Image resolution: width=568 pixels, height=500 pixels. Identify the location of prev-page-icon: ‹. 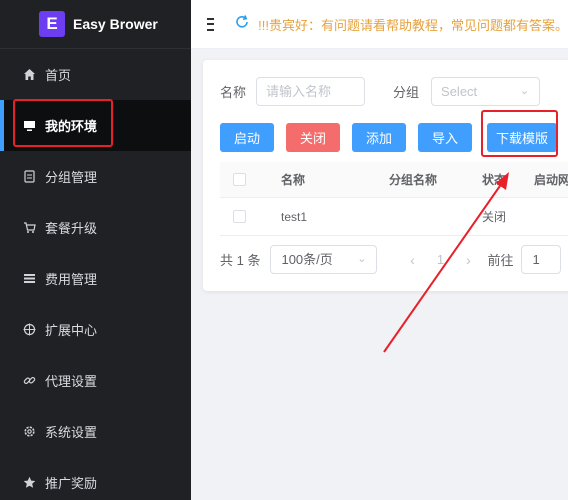
(412, 260).